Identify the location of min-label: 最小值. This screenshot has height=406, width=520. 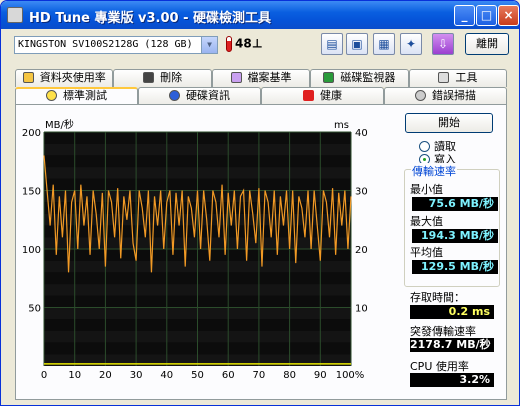
(426, 189).